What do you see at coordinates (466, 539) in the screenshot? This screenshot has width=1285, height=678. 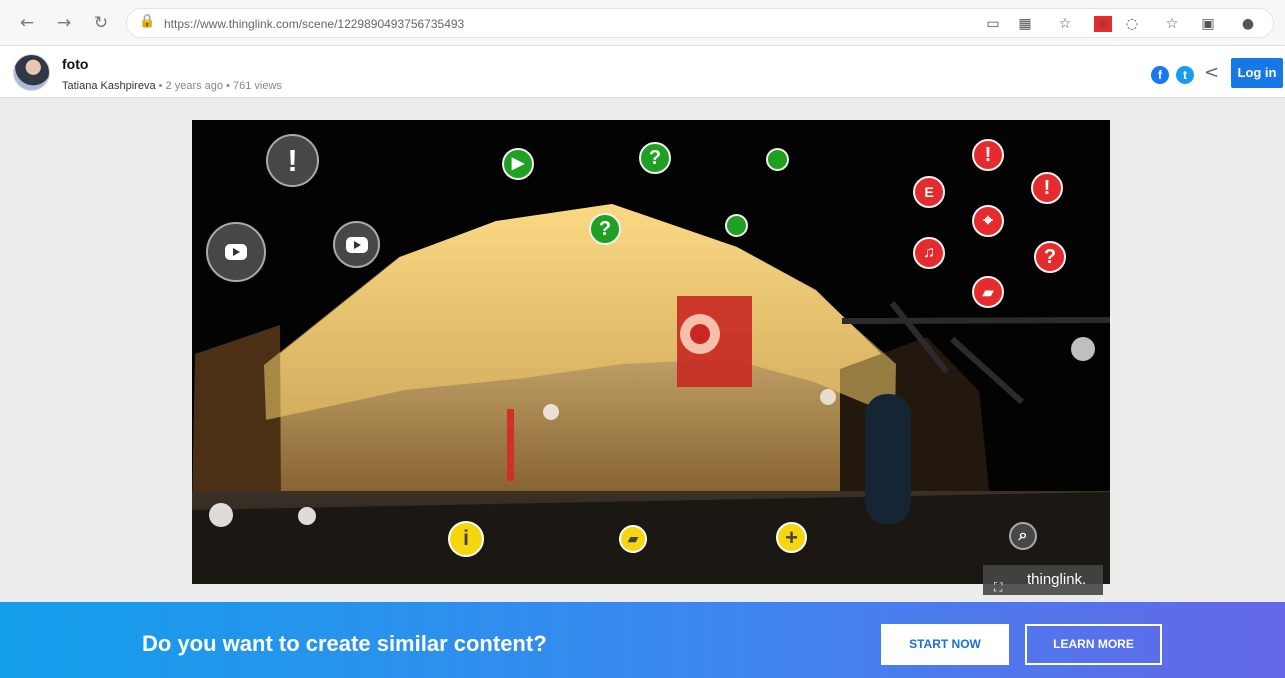 I see `info-hotspot-icon: i` at bounding box center [466, 539].